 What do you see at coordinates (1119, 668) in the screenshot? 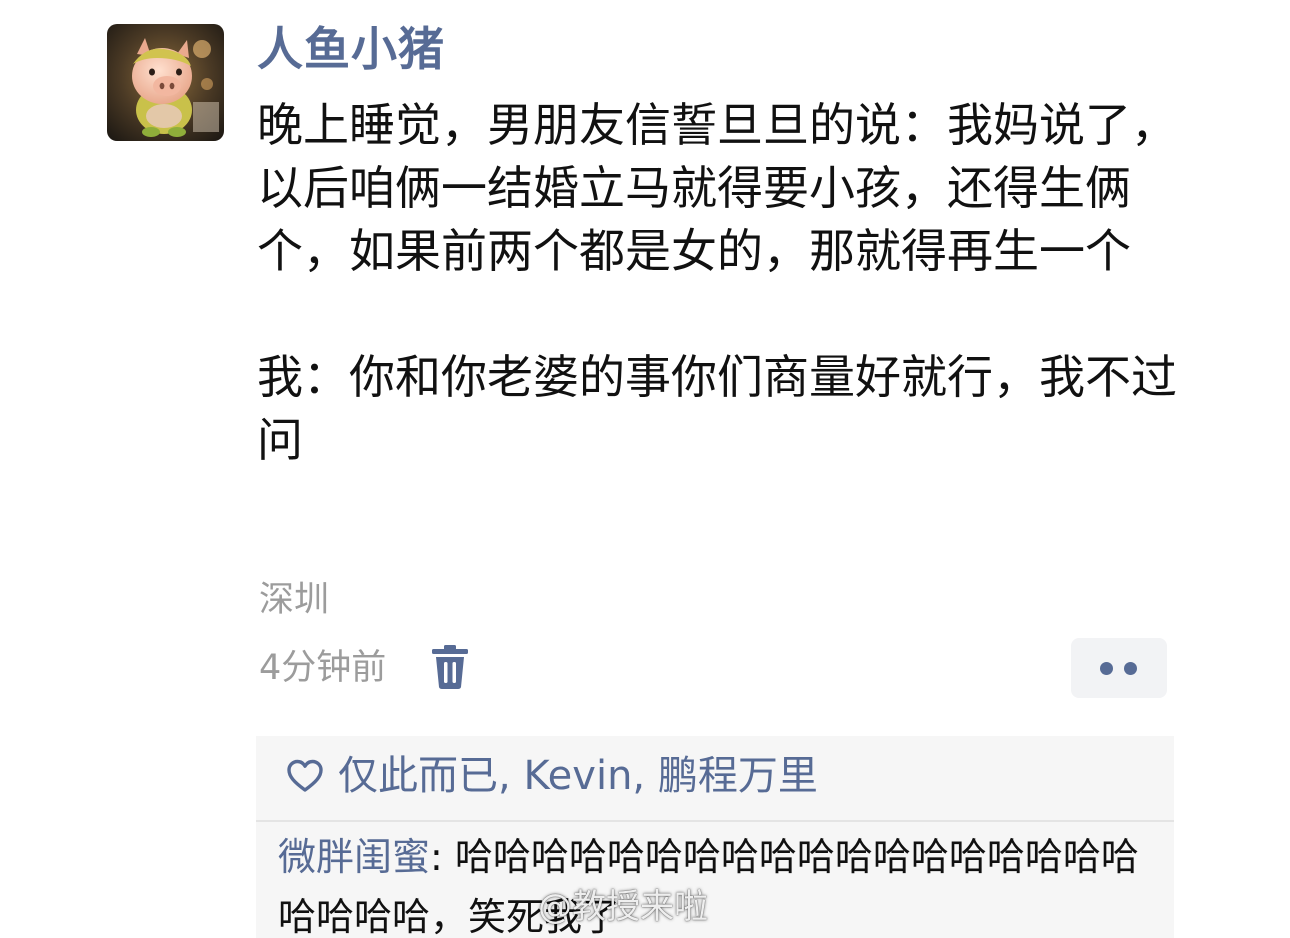
I see `more-actions-button` at bounding box center [1119, 668].